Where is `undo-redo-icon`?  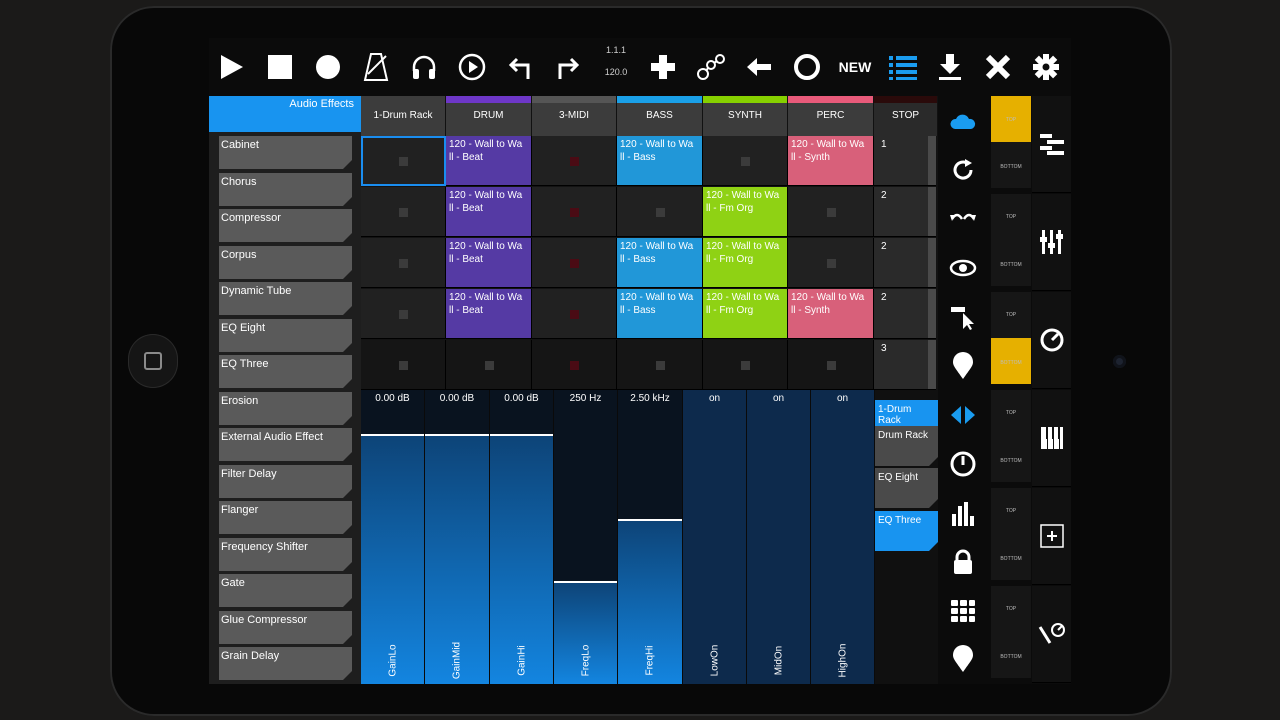
undo-redo-icon is located at coordinates (963, 219).